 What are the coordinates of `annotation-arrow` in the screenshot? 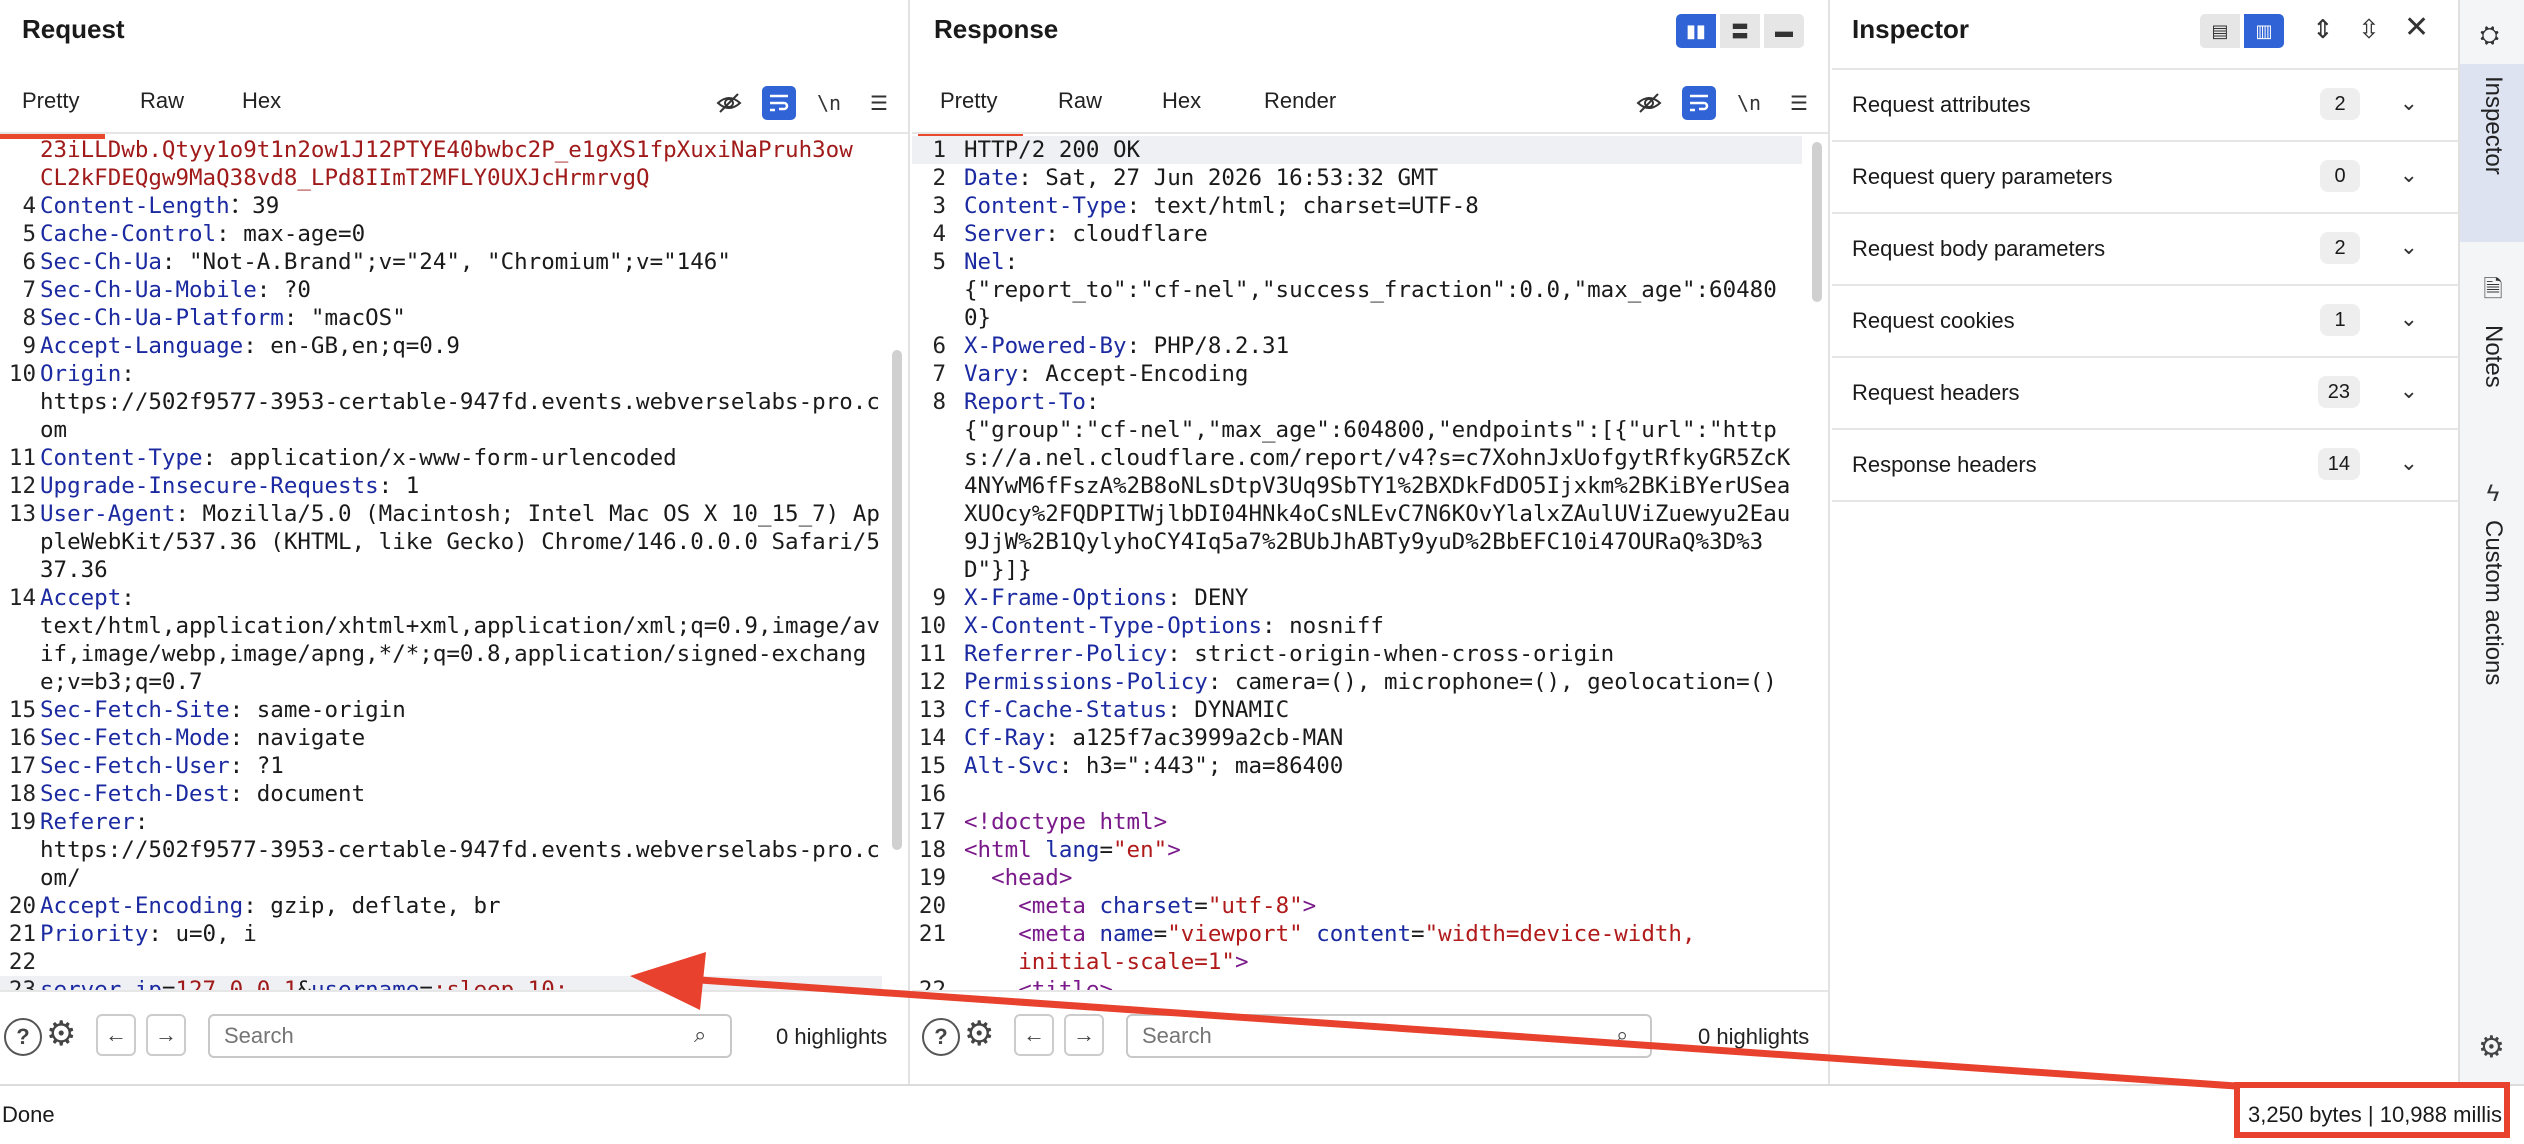 It's located at (1433, 1021).